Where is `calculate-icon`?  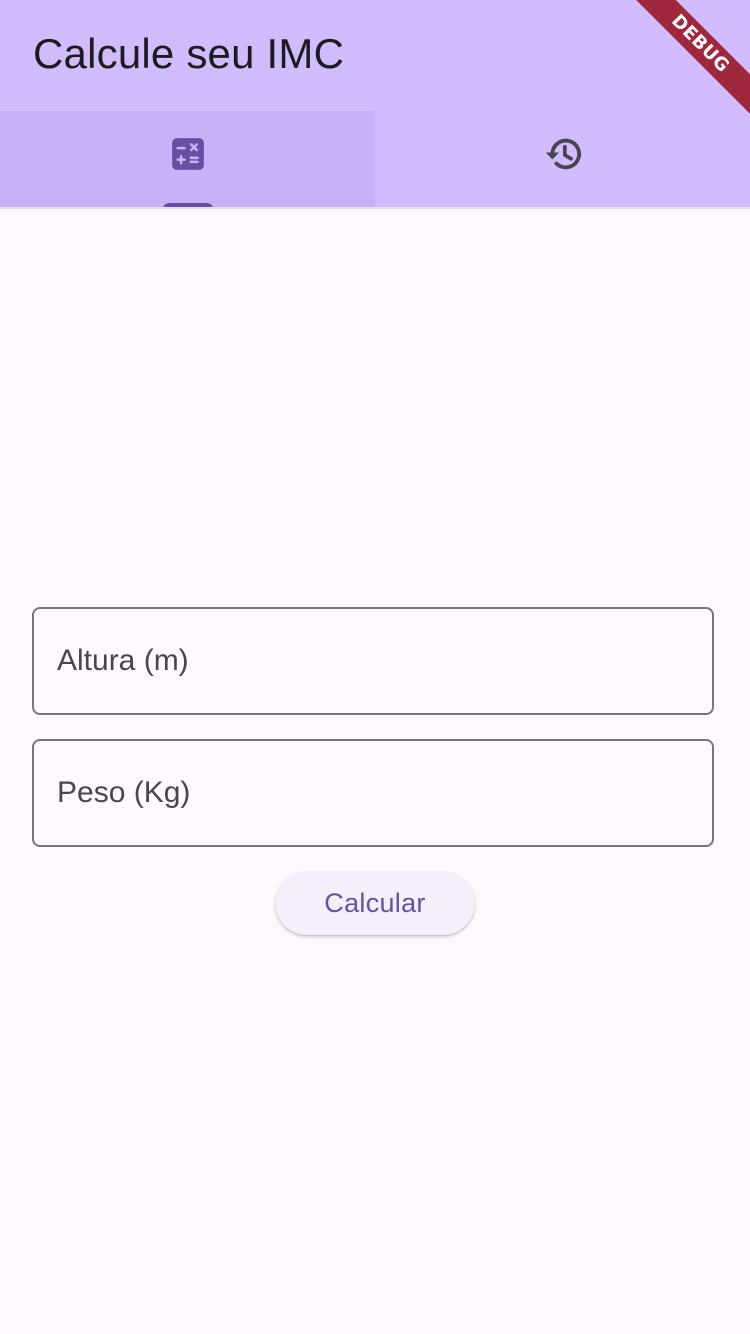
calculate-icon is located at coordinates (188, 156).